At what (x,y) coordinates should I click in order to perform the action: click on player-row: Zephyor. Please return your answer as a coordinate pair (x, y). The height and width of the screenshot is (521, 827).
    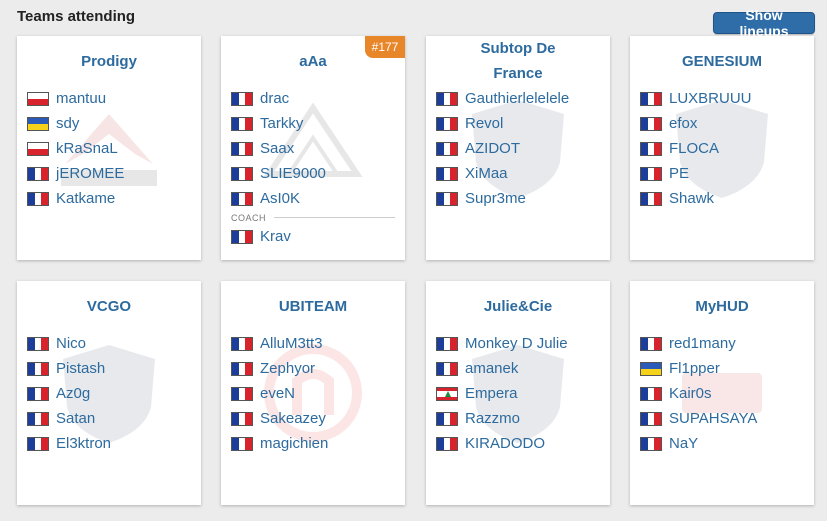
    Looking at the image, I should click on (315, 368).